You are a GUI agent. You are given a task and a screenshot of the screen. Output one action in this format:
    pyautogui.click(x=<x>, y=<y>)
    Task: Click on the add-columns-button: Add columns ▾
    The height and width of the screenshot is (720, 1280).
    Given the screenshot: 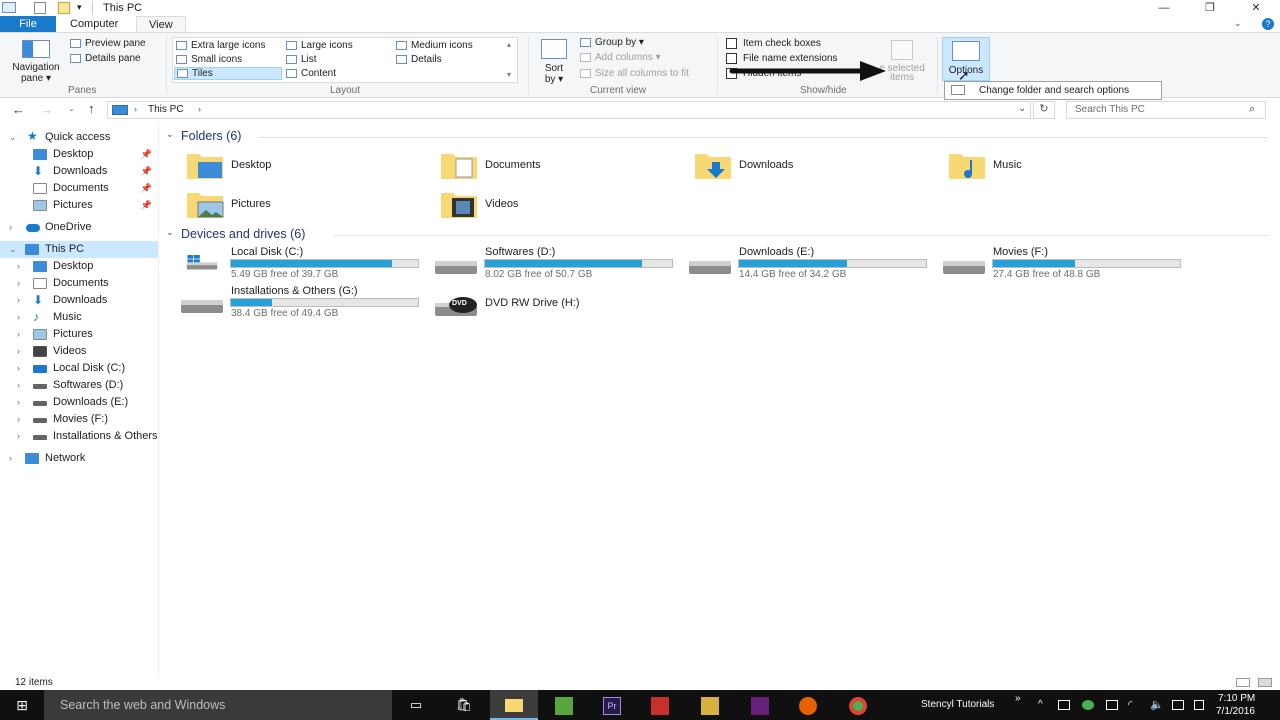 What is the action you would take?
    pyautogui.click(x=620, y=57)
    